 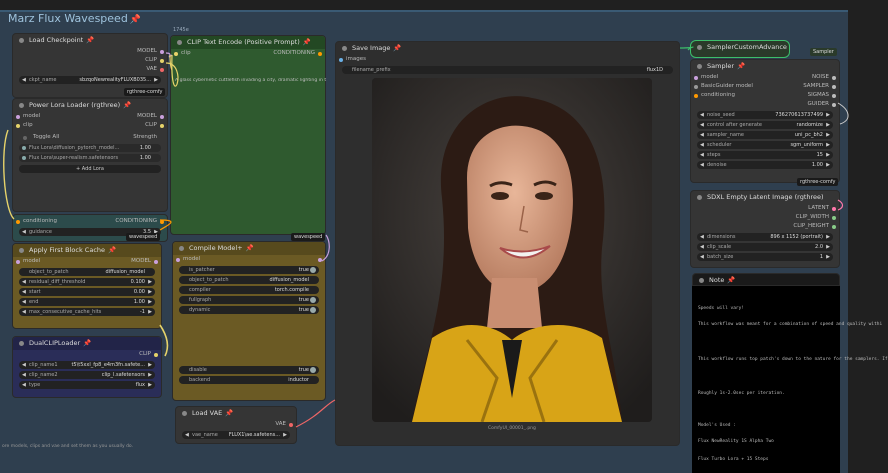 I want to click on node-header: SDXL Empty Latent Image (rgthree), so click(x=765, y=197).